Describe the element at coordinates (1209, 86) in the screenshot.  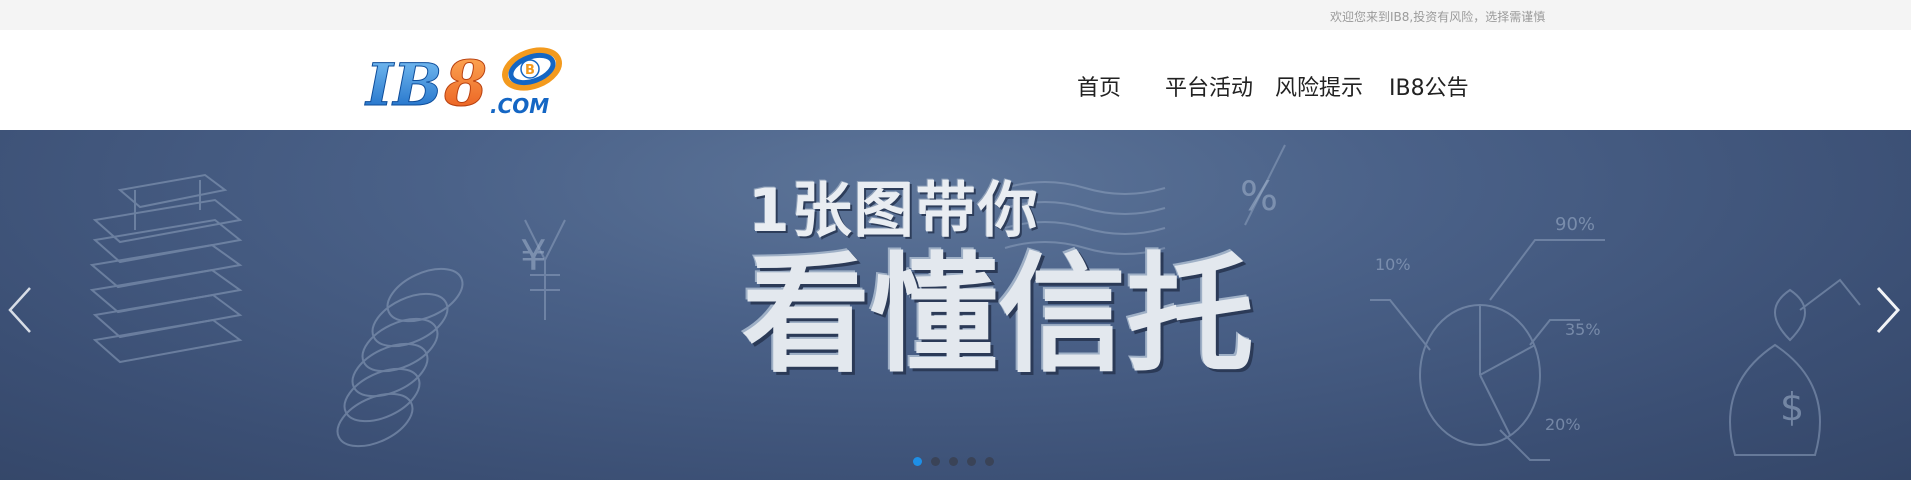
I see `nav-activities: 平台活动` at that location.